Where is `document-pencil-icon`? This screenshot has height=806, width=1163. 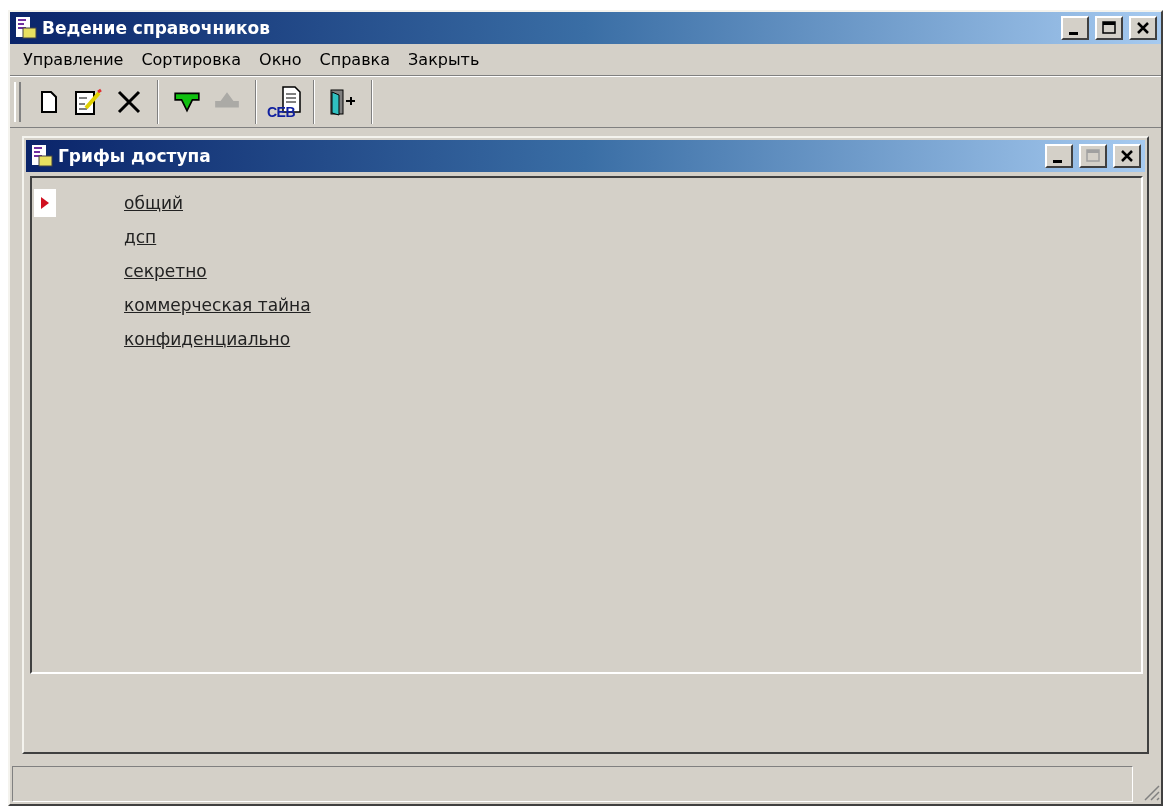 document-pencil-icon is located at coordinates (89, 102).